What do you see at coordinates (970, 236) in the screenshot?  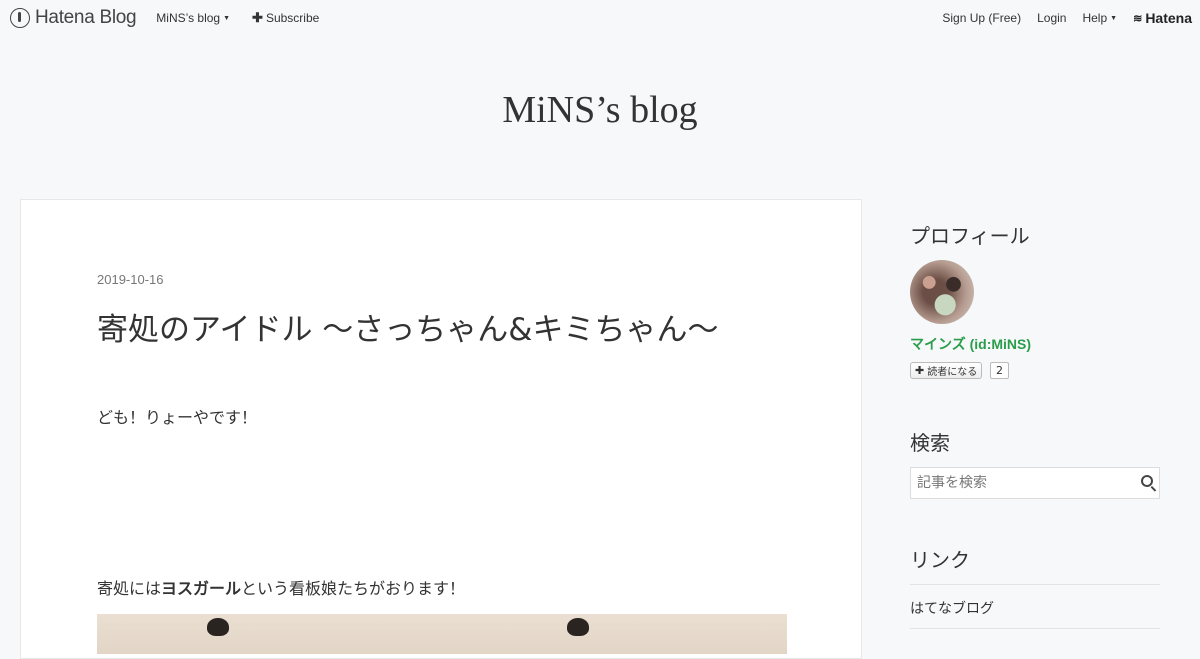 I see `profile-heading: プロフィール` at bounding box center [970, 236].